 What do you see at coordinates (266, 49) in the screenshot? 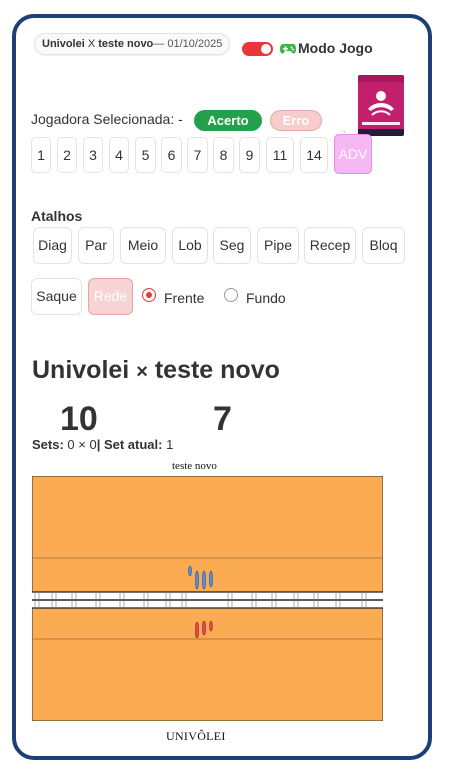
I see `toggle-knob` at bounding box center [266, 49].